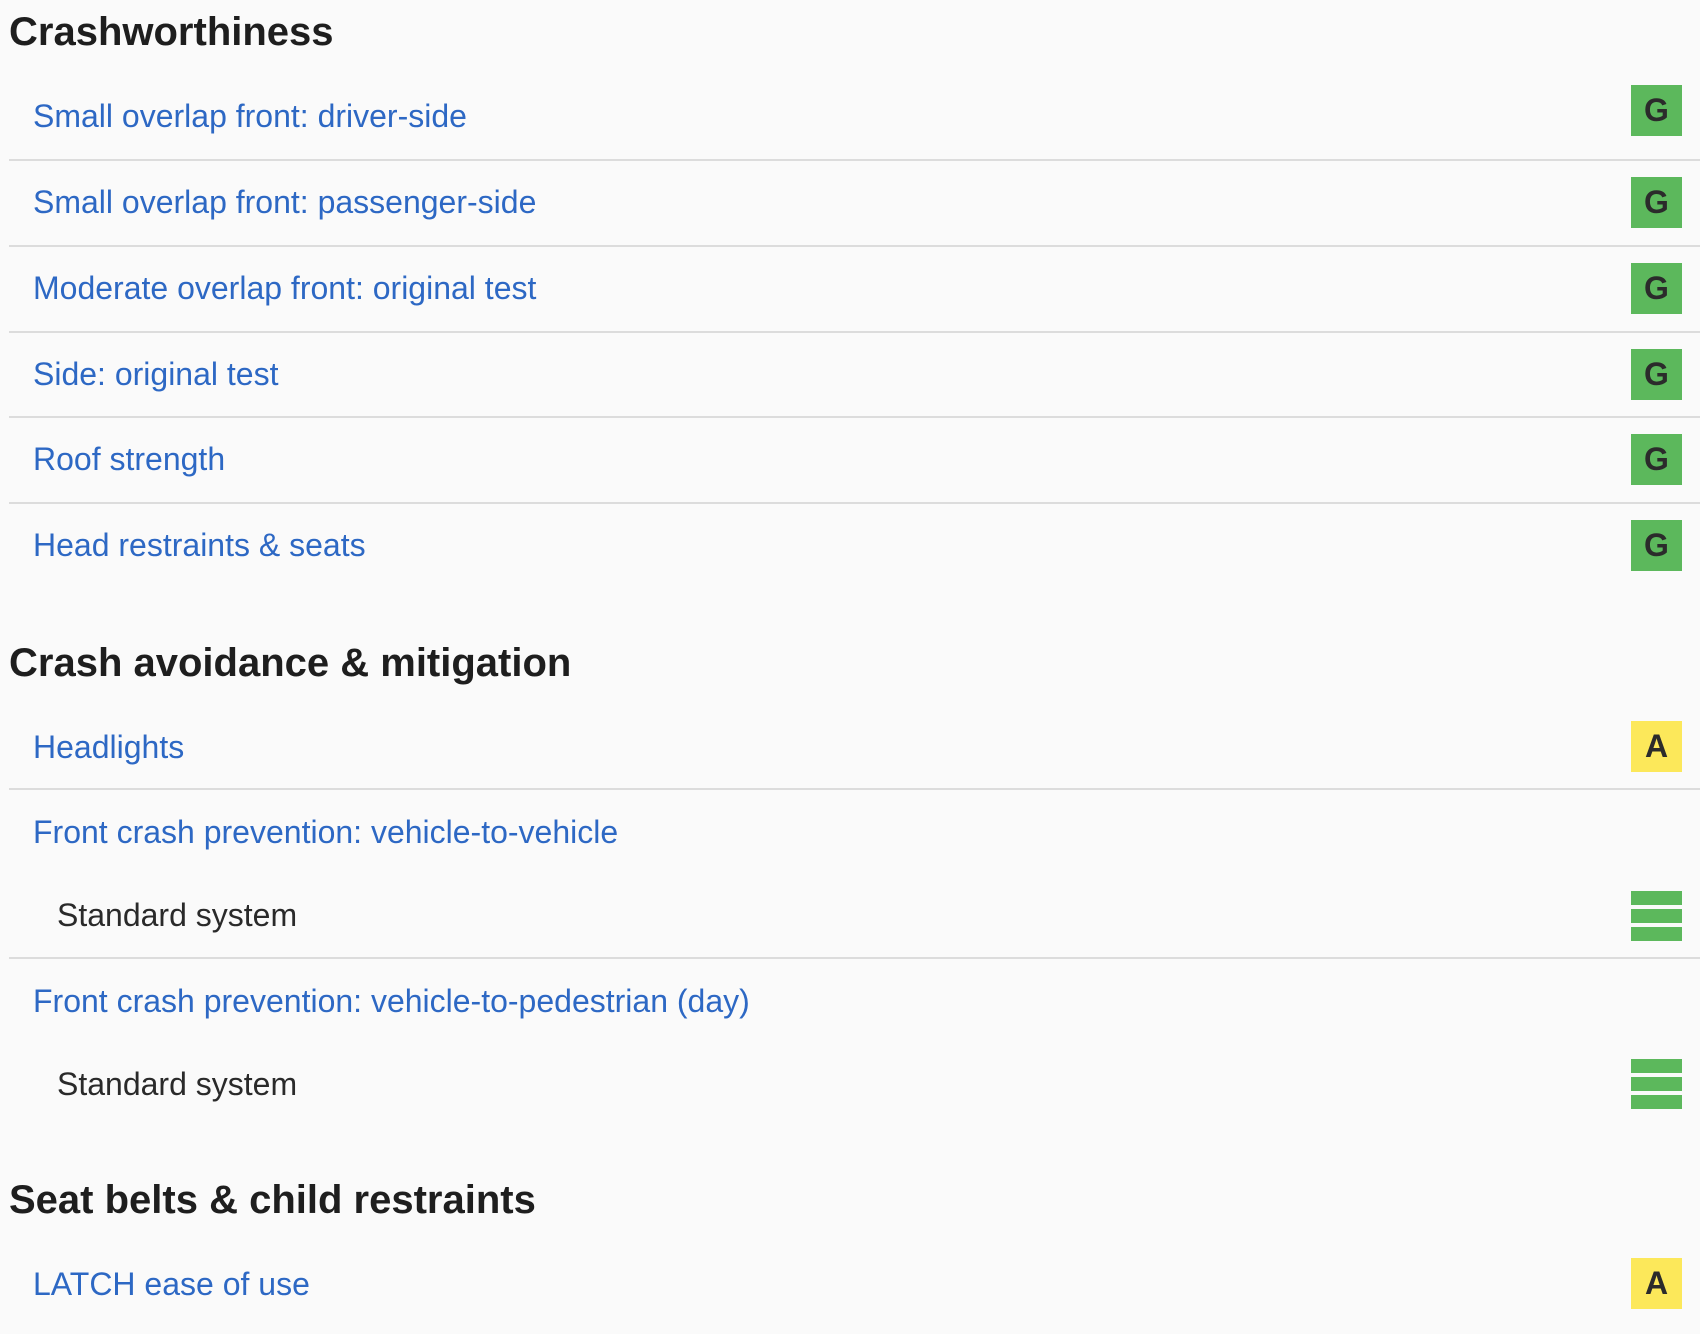 This screenshot has width=1700, height=1334. I want to click on link-small-overlap-passenger: Small overlap front: passenger-side, so click(284, 202).